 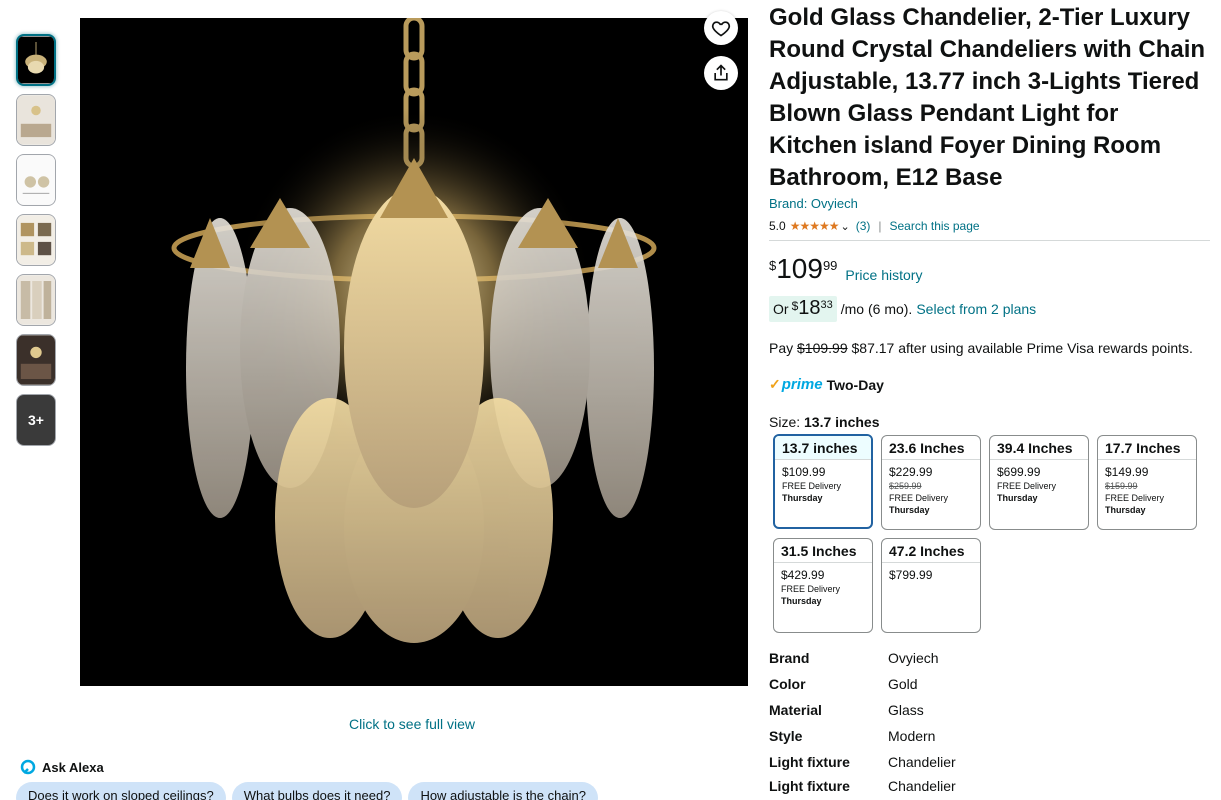 What do you see at coordinates (28, 767) in the screenshot?
I see `alexa-icon` at bounding box center [28, 767].